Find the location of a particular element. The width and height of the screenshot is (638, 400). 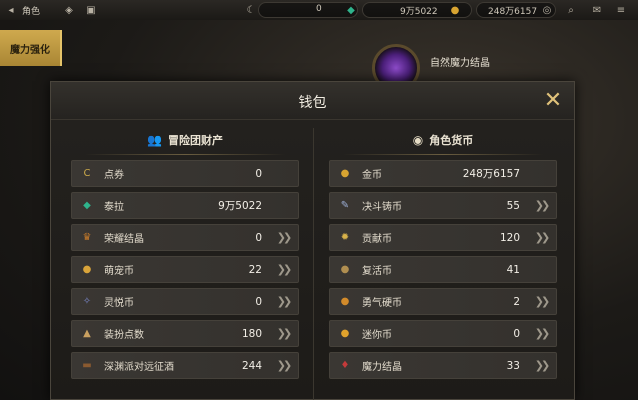

currency-label: 魔力结晶 is located at coordinates (382, 367).